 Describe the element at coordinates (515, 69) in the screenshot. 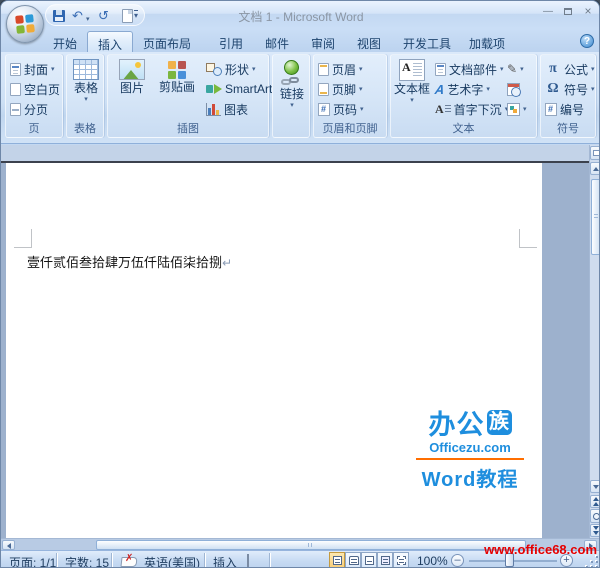

I see `signature-line-button: ✎ ▾` at that location.